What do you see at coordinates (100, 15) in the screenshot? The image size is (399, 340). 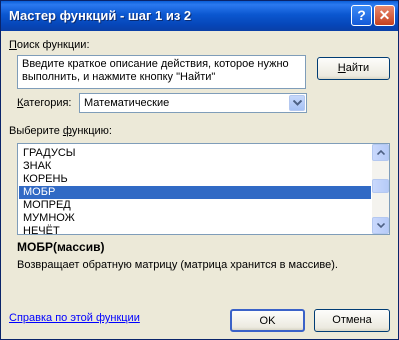 I see `window-title: Мастер функций - шаг 1 из 2` at bounding box center [100, 15].